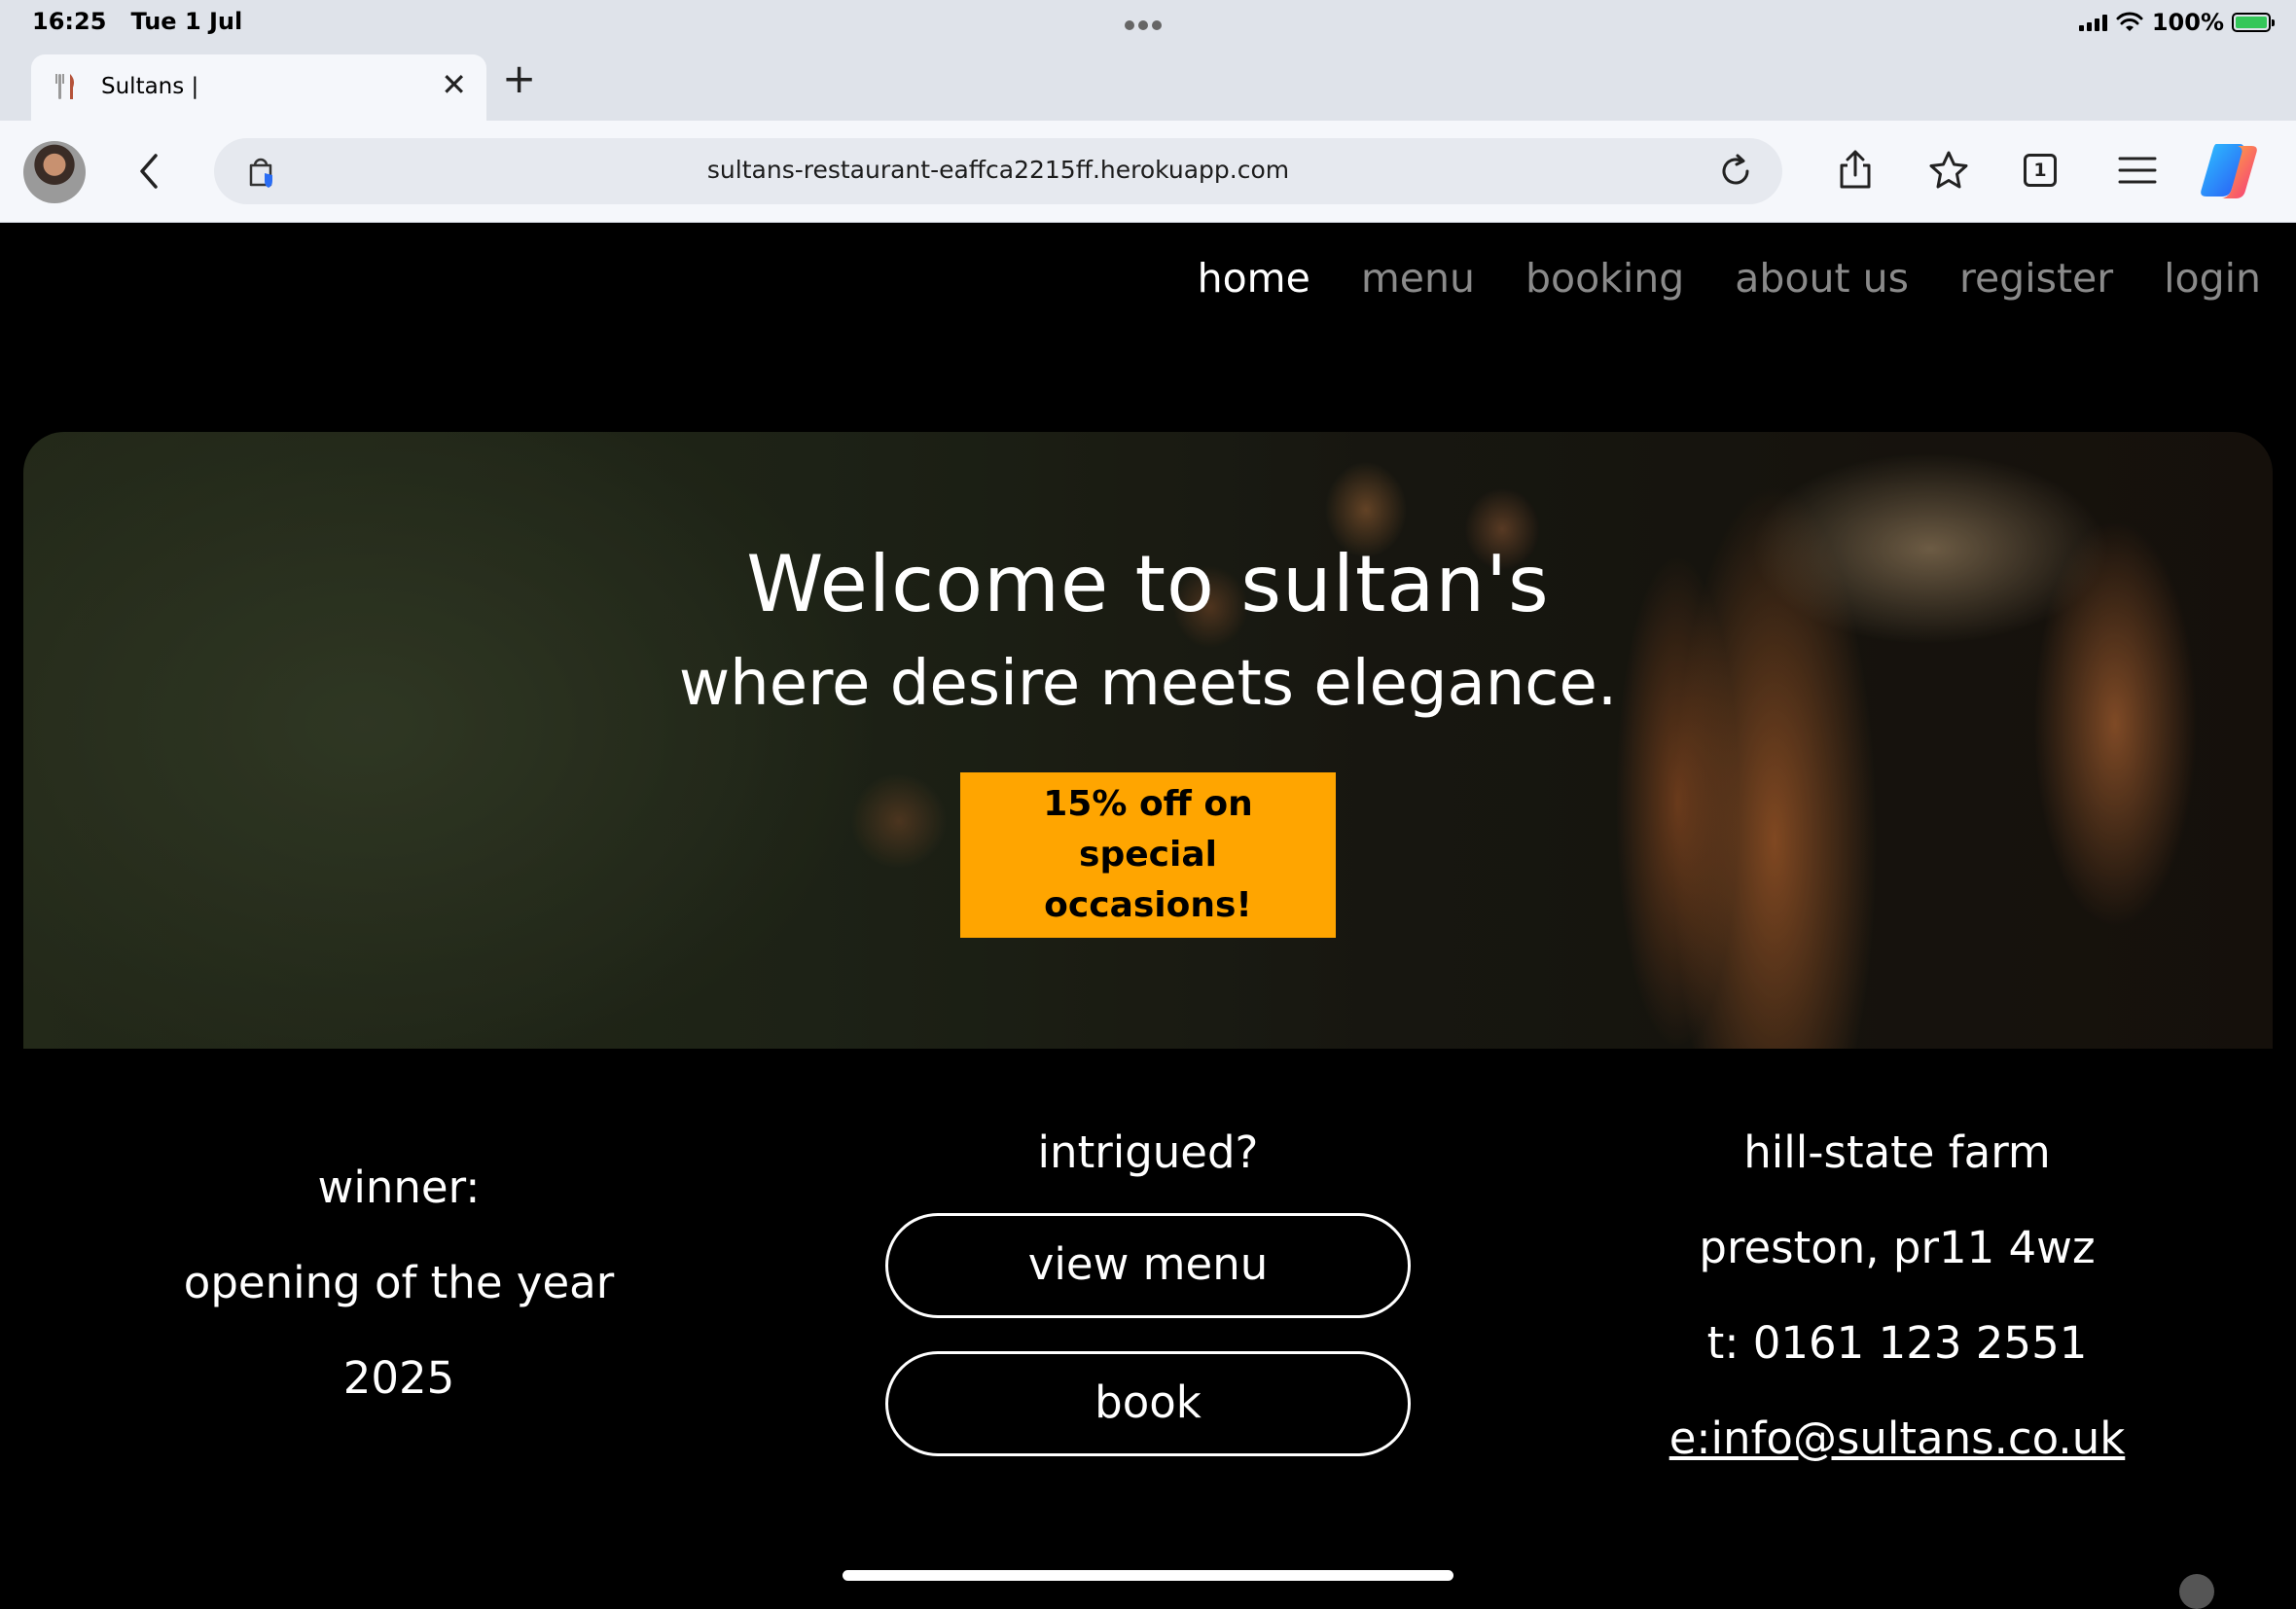  What do you see at coordinates (1735, 172) in the screenshot?
I see `reload-icon` at bounding box center [1735, 172].